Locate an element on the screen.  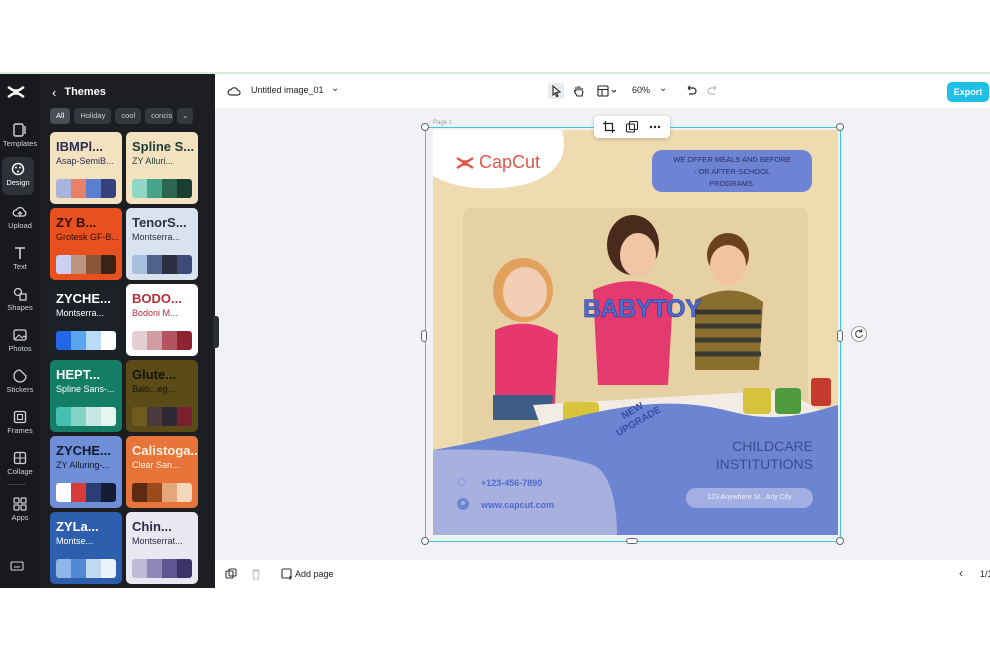
back-arrow-icon: ‹ is located at coordinates (54, 92).